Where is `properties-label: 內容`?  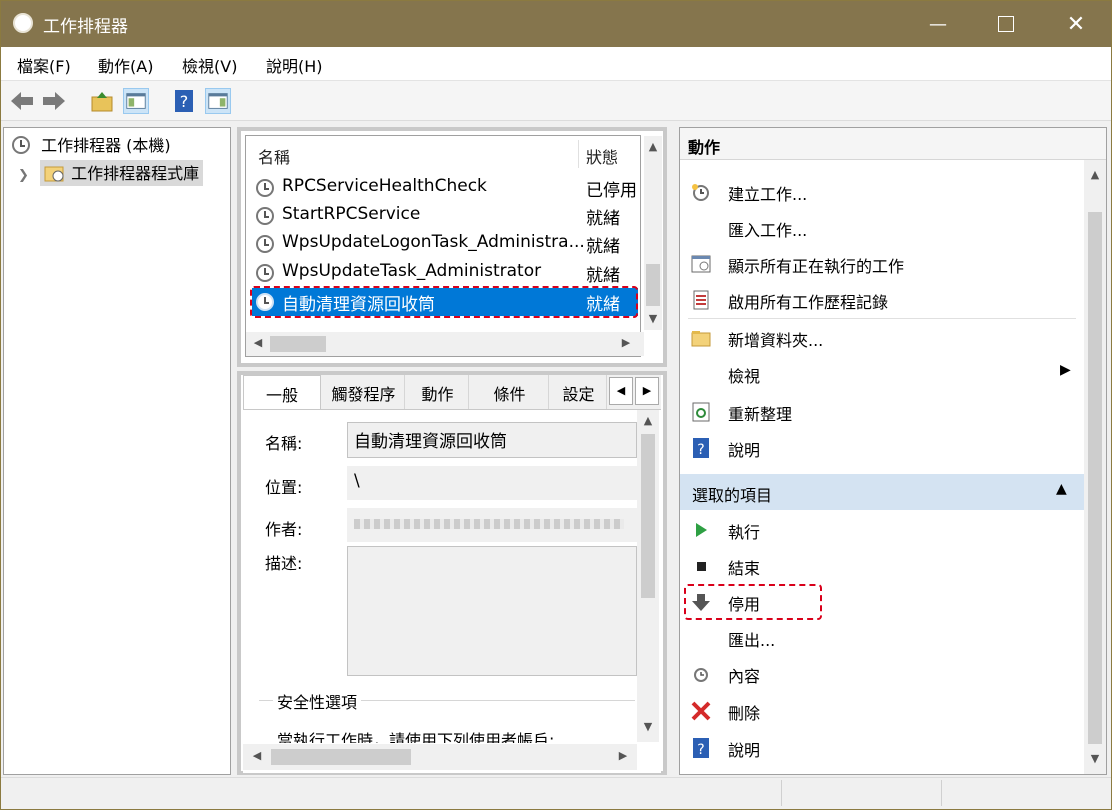
properties-label: 內容 is located at coordinates (744, 676).